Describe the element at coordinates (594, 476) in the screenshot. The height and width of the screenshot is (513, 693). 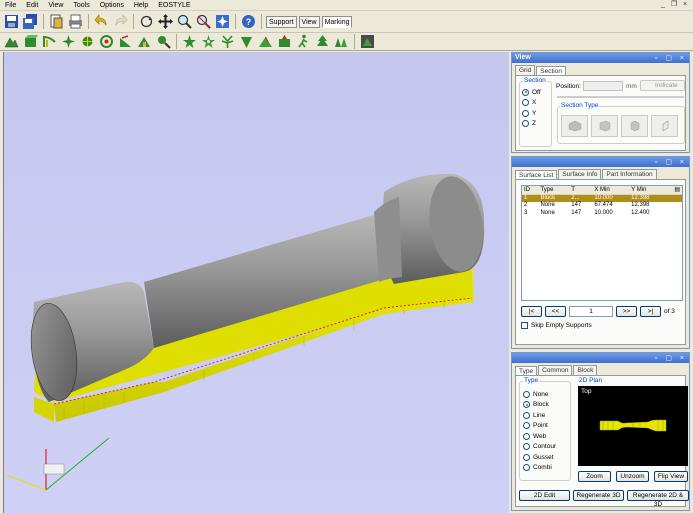
I see `zoom-button: Zoom` at that location.